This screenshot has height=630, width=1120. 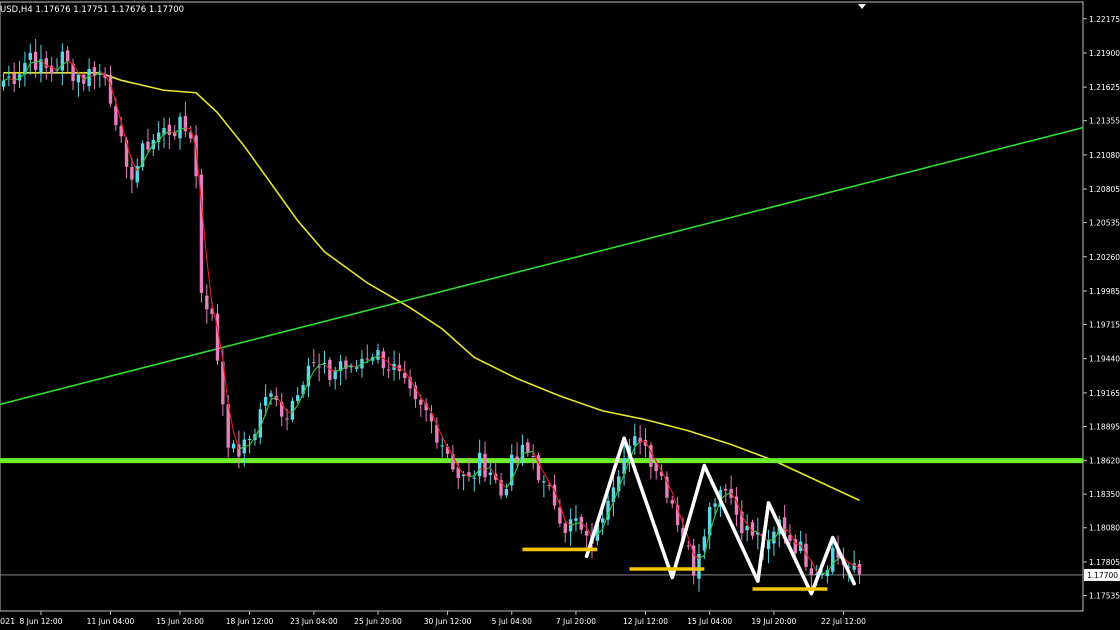 What do you see at coordinates (512, 621) in the screenshot?
I see `time-tick-label: 5 Jul 04:00` at bounding box center [512, 621].